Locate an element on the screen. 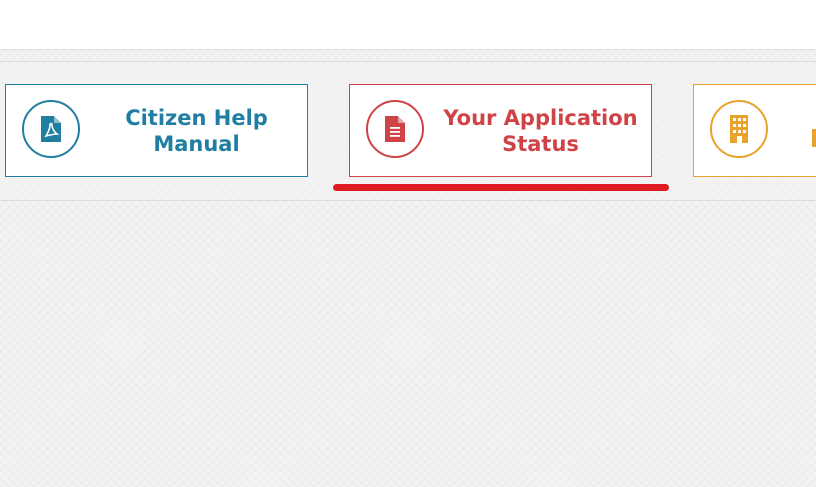  third-service-card is located at coordinates (754, 130).